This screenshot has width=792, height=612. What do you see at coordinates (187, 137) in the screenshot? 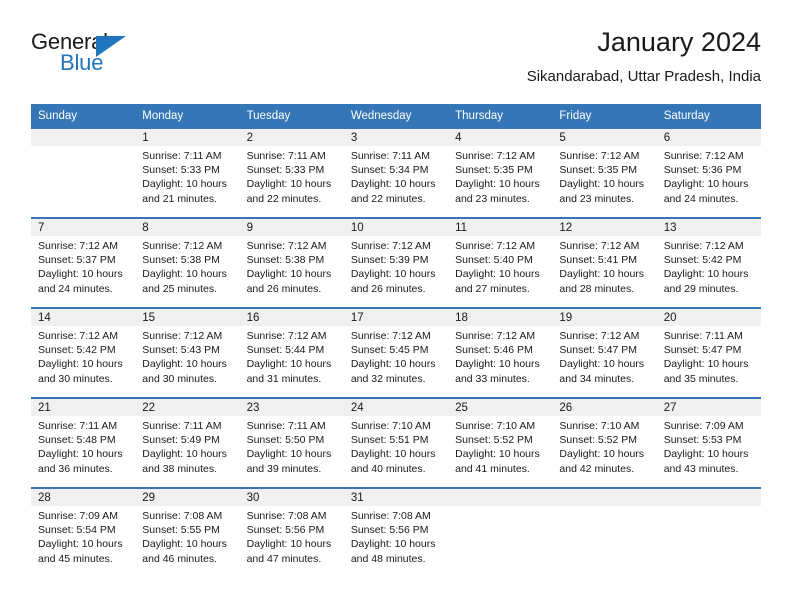
I see `day-number: 1` at bounding box center [187, 137].